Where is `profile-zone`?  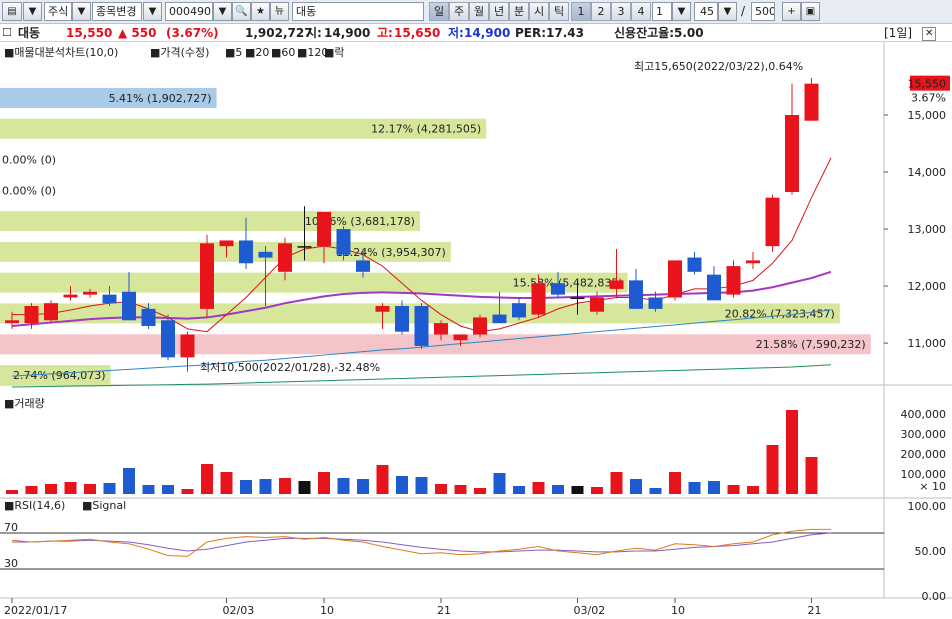
profile-zone is located at coordinates (435, 344).